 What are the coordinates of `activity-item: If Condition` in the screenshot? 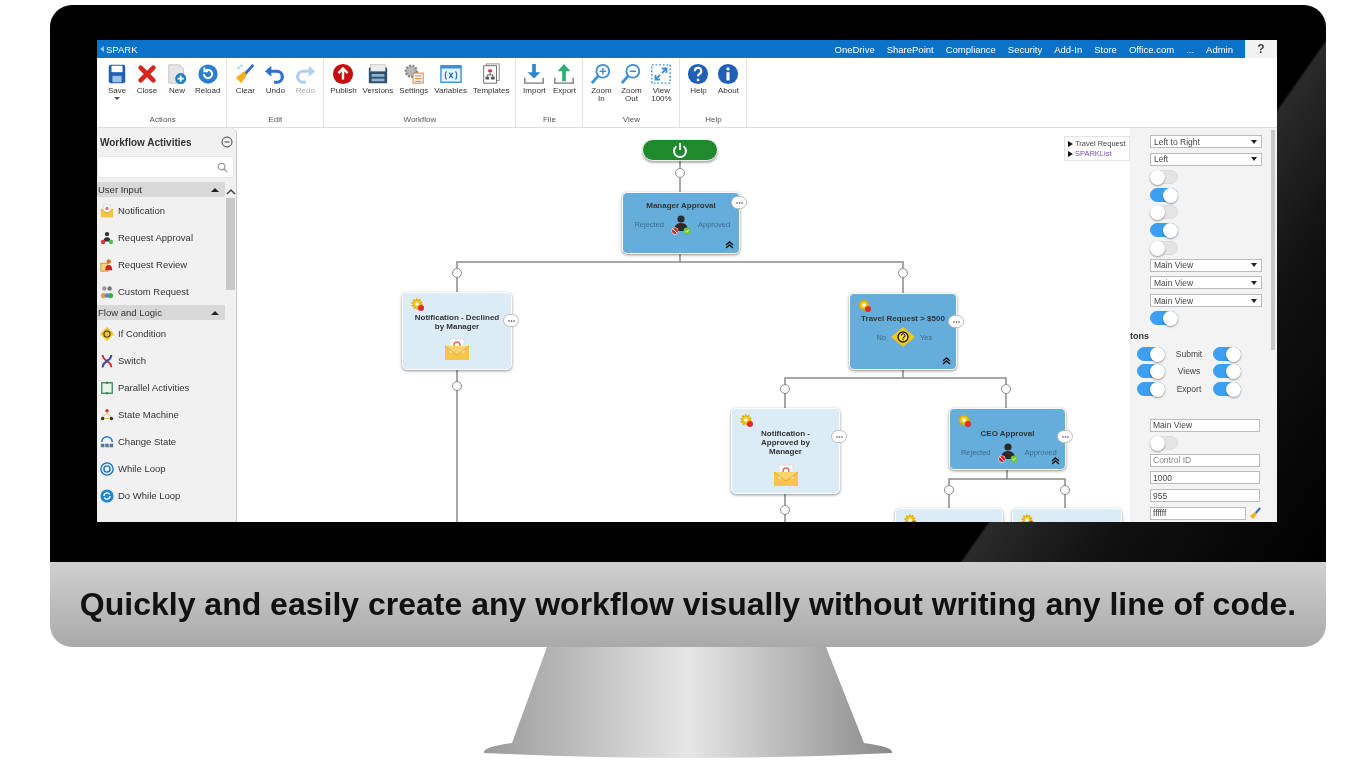 It's located at (161, 333).